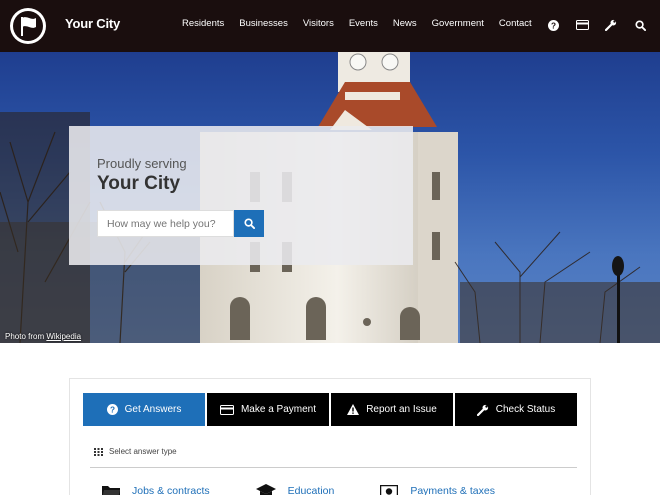 The image size is (660, 495). Describe the element at coordinates (63, 336) in the screenshot. I see `wikipedia-link: Wikipedia` at that location.